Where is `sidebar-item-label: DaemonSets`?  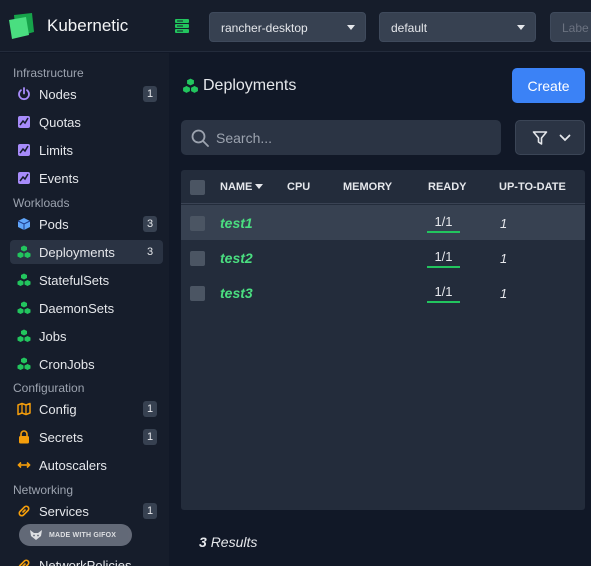
sidebar-item-label: DaemonSets is located at coordinates (77, 308).